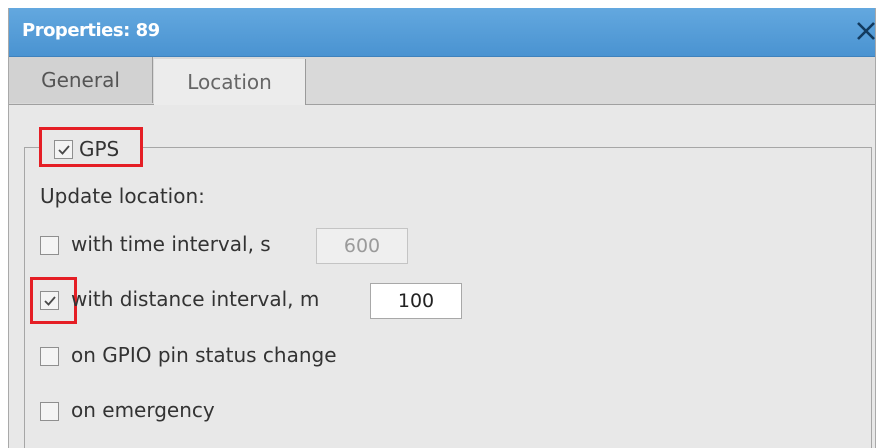 The width and height of the screenshot is (876, 448). Describe the element at coordinates (143, 410) in the screenshot. I see `emergency-label: on emergency` at that location.